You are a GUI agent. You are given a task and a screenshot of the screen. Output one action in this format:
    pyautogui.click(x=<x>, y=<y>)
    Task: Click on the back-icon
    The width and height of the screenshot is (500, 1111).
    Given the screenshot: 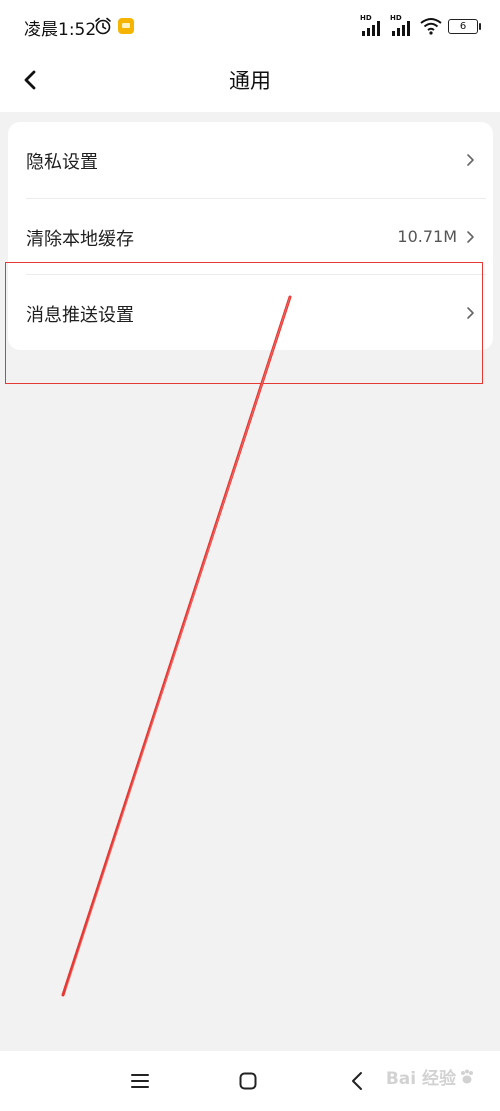 What is the action you would take?
    pyautogui.click(x=357, y=1081)
    